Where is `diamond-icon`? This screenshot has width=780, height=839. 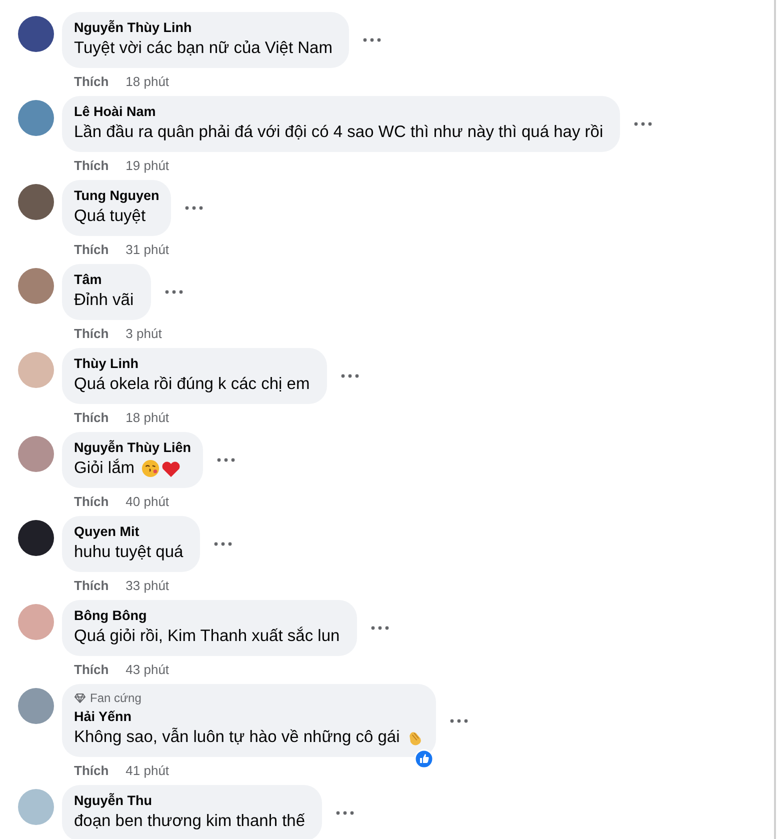
diamond-icon is located at coordinates (80, 698).